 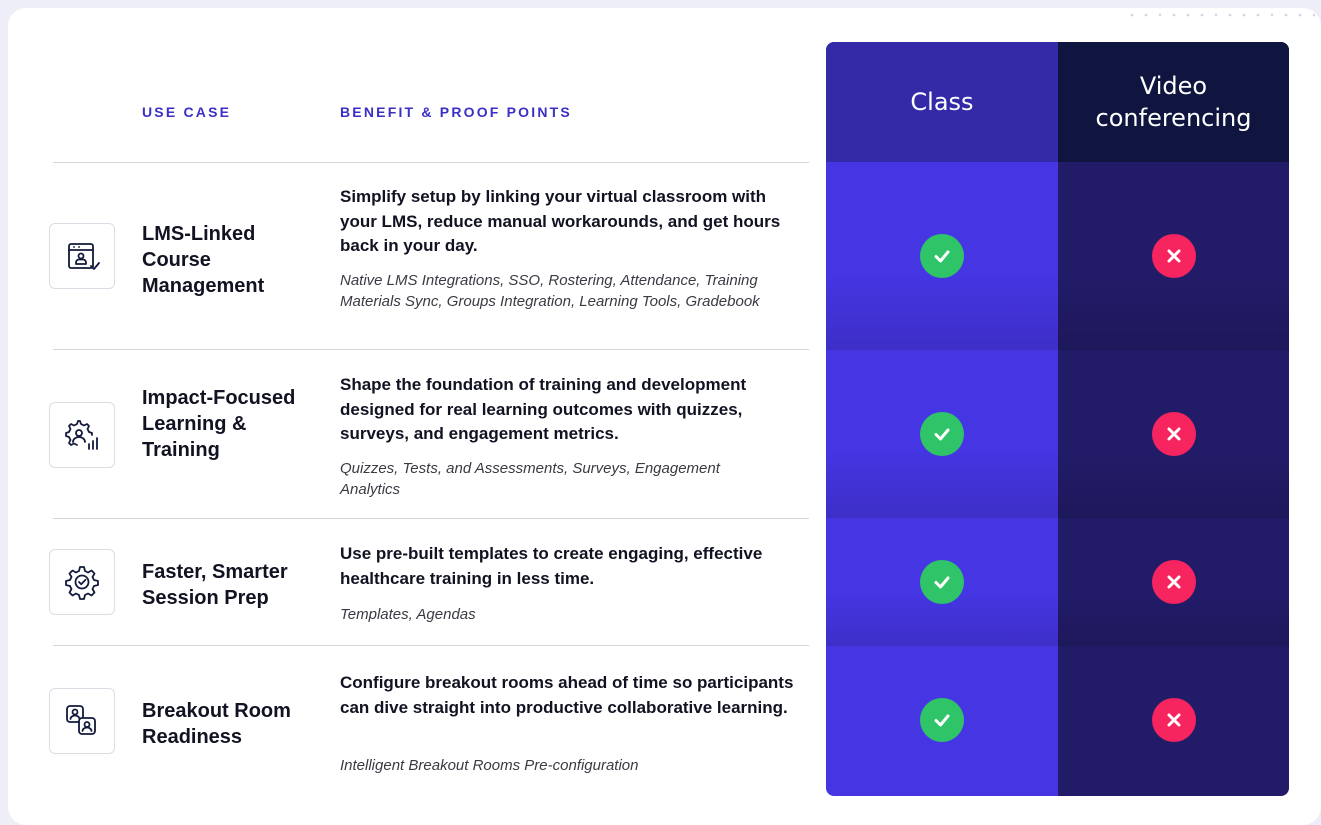 What do you see at coordinates (82, 721) in the screenshot?
I see `breakout-users-icon` at bounding box center [82, 721].